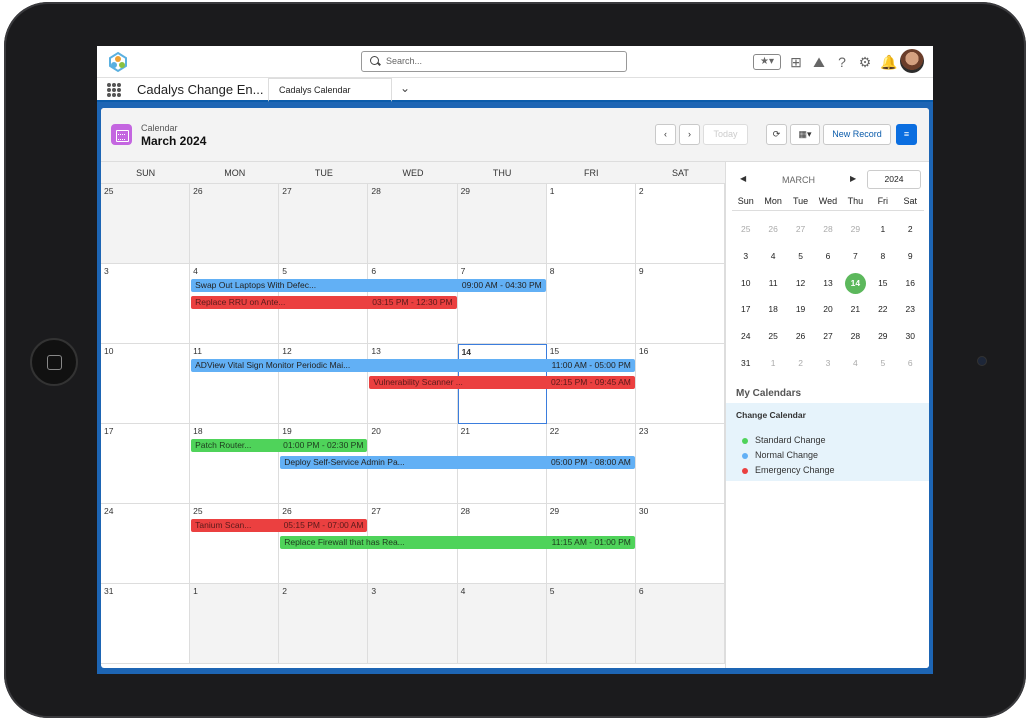 The image size is (1031, 720). Describe the element at coordinates (502, 624) in the screenshot. I see `day-cell: 4` at that location.